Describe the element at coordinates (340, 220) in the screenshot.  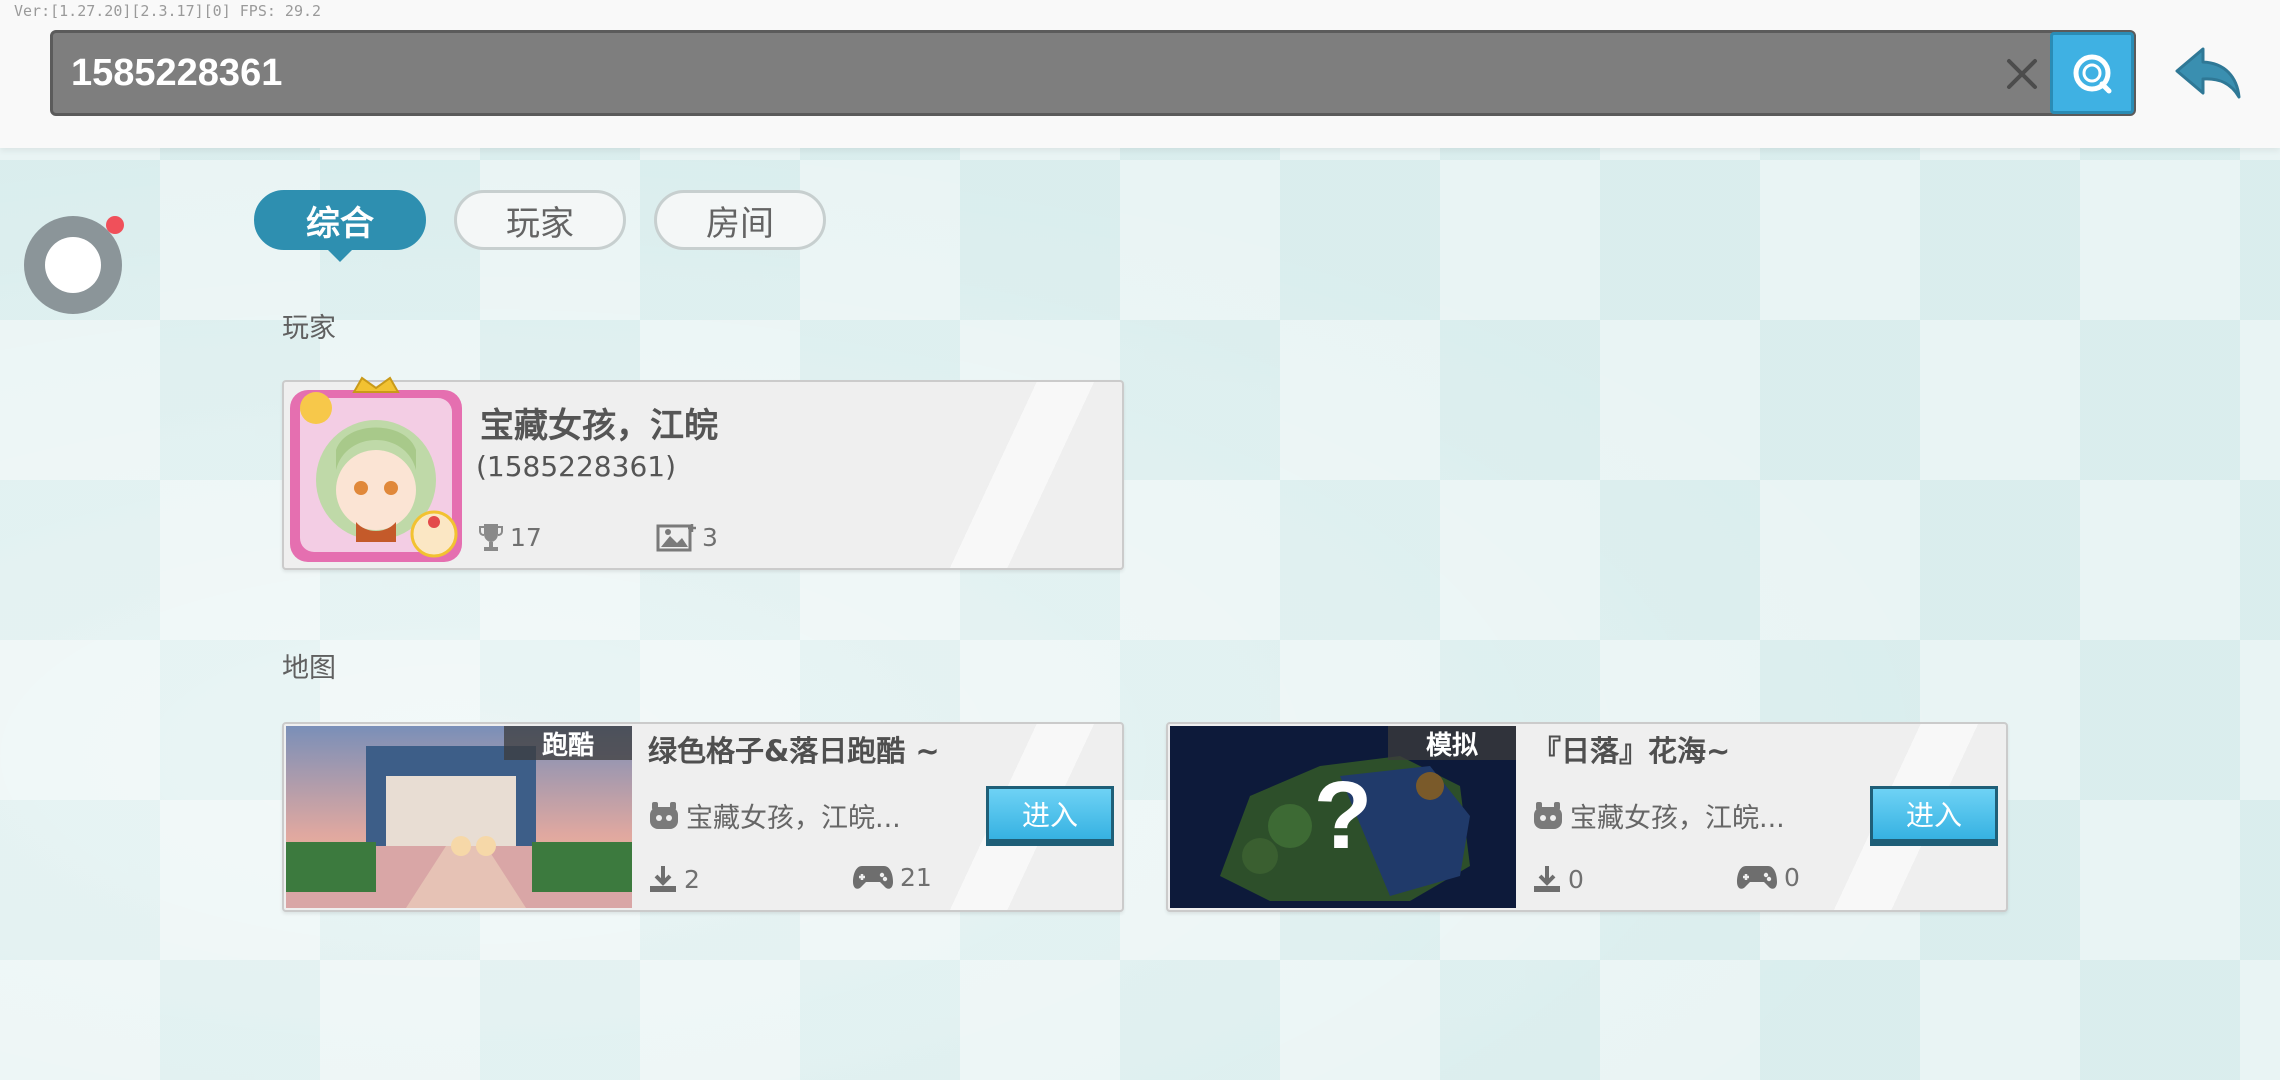
I see `tab-all: 综合` at that location.